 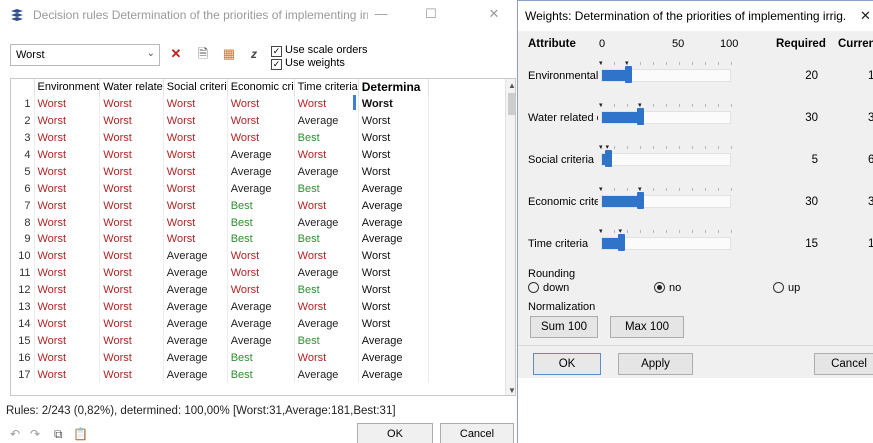 What do you see at coordinates (220, 341) in the screenshot?
I see `table-row: 15 Worst Worst Average Average Best Average` at bounding box center [220, 341].